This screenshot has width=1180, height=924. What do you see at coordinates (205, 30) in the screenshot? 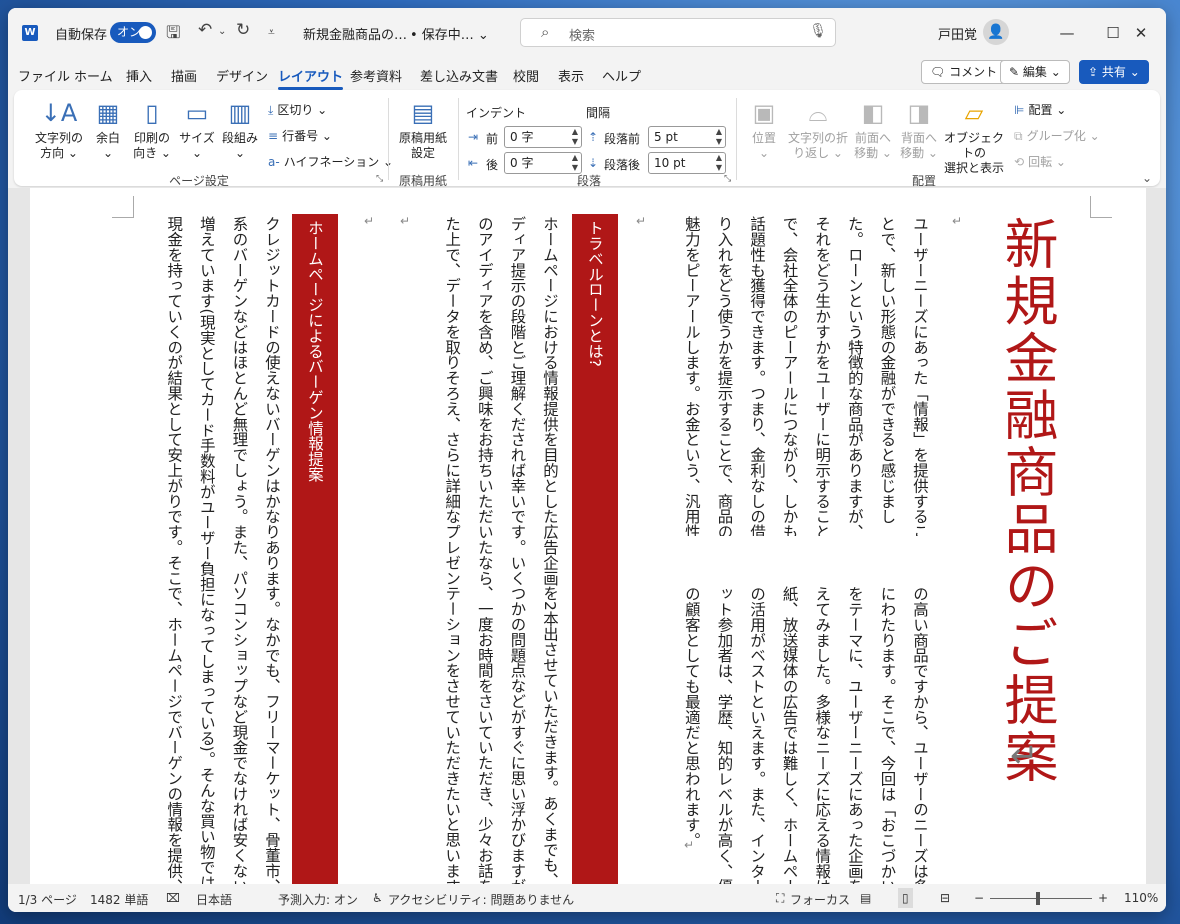
I see `undo-icon: ↶` at bounding box center [205, 30].